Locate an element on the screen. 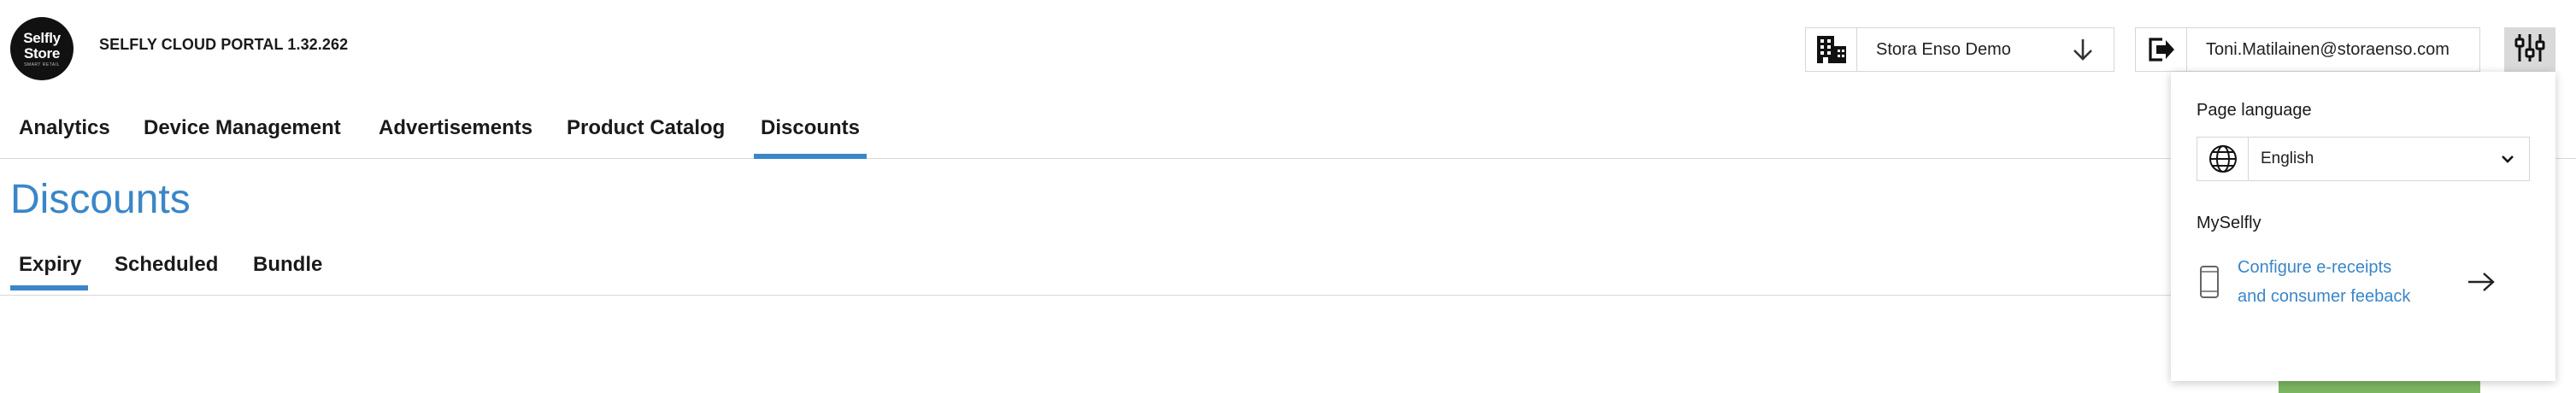 The width and height of the screenshot is (2576, 393). settings-button is located at coordinates (2529, 49).